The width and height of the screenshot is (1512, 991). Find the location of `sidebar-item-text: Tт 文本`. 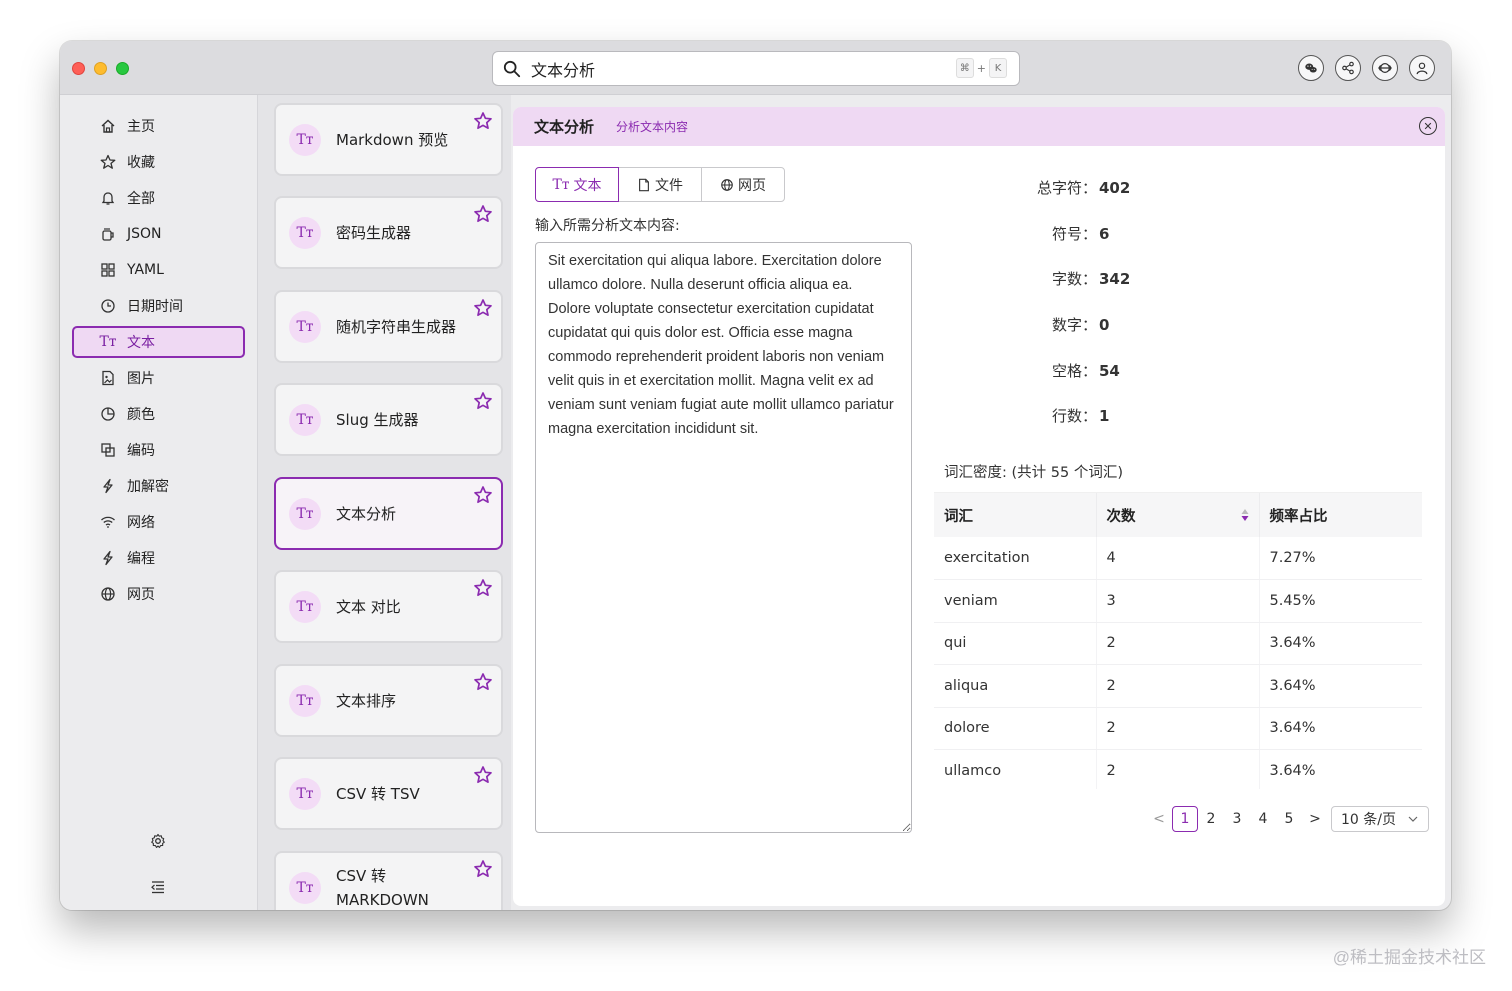

sidebar-item-text: Tт 文本 is located at coordinates (158, 342).